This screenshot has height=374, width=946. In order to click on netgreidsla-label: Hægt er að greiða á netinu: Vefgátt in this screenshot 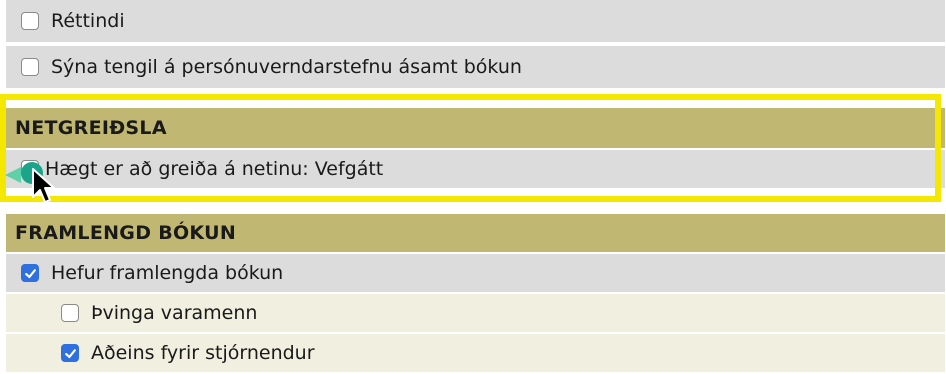, I will do `click(214, 169)`.